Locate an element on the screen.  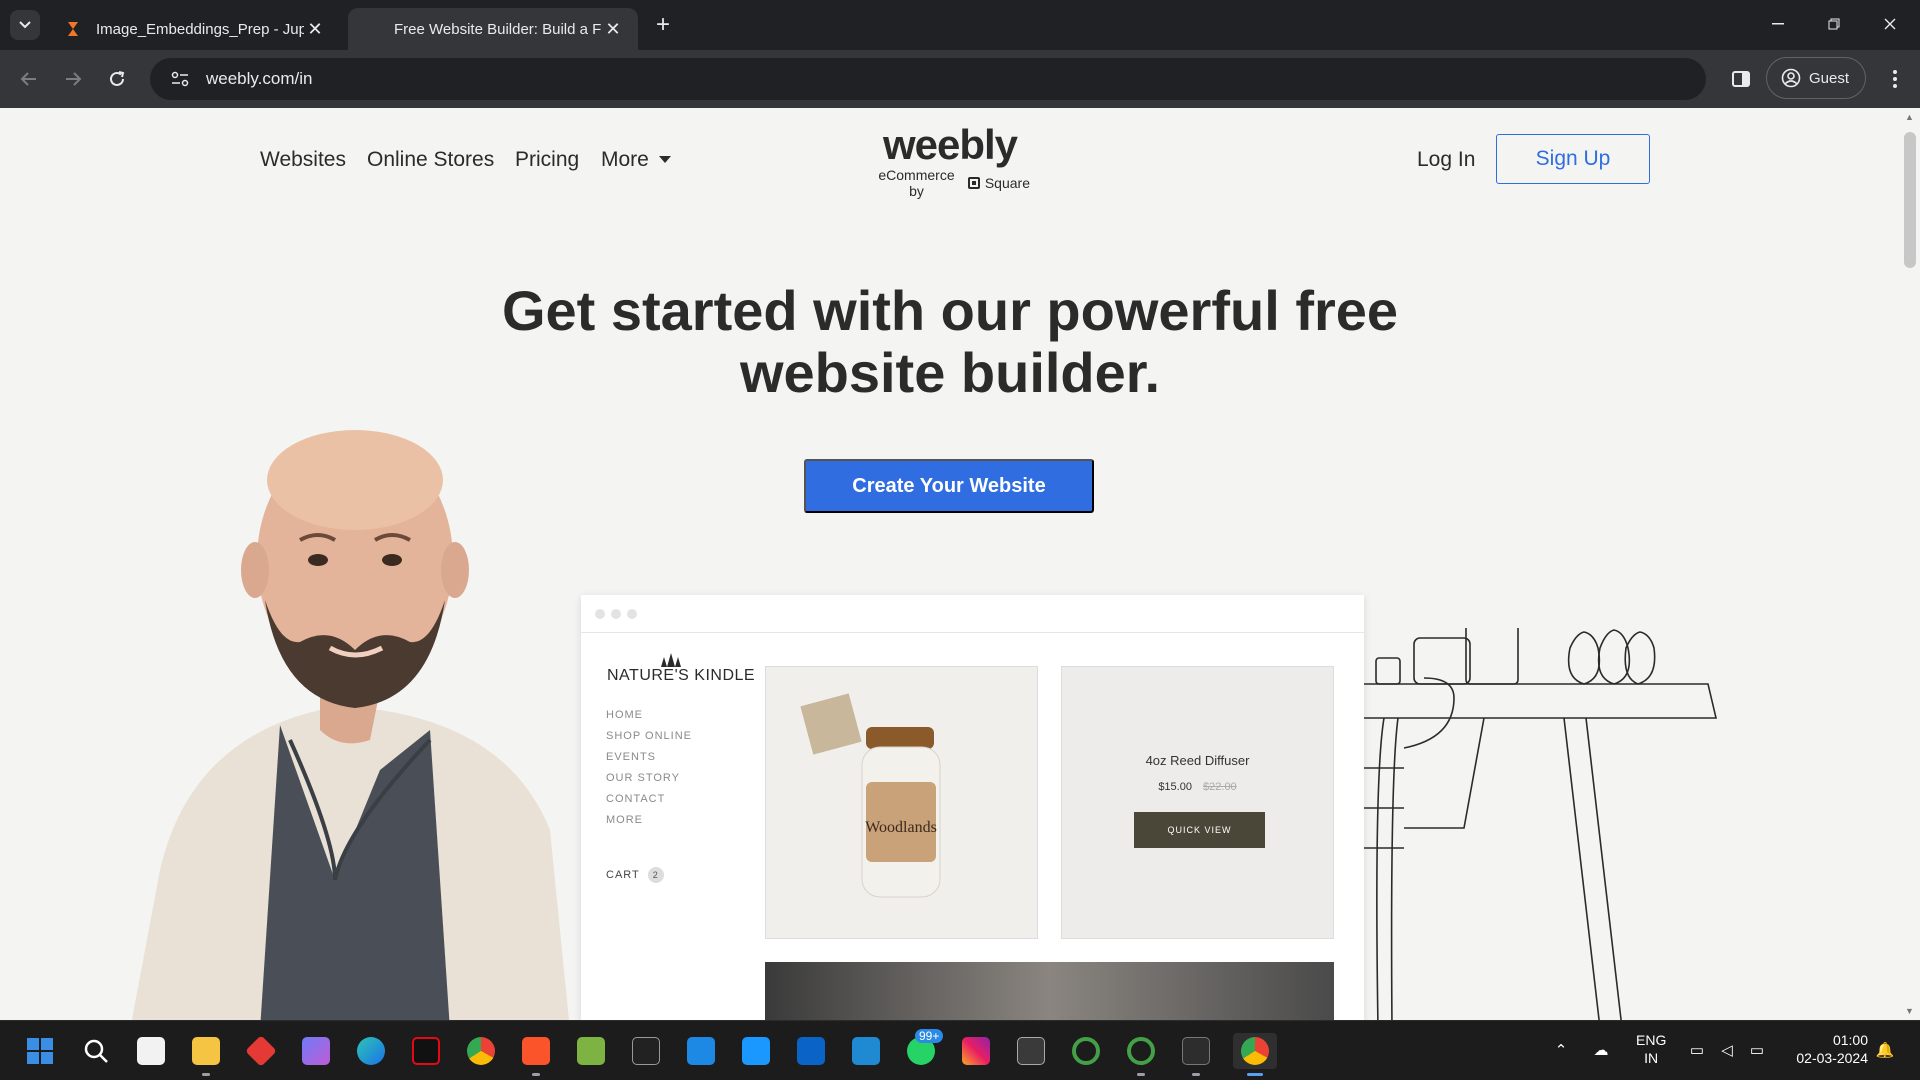
speaker-muted-icon: ◁ is located at coordinates (1727, 1050).